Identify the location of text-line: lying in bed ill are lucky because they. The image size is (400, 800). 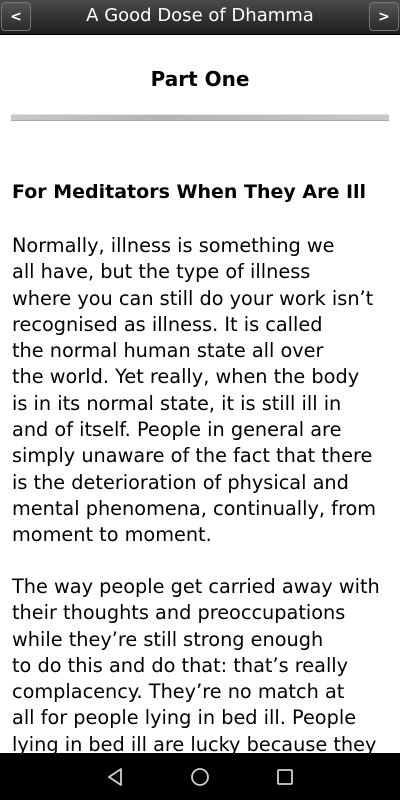
(194, 742).